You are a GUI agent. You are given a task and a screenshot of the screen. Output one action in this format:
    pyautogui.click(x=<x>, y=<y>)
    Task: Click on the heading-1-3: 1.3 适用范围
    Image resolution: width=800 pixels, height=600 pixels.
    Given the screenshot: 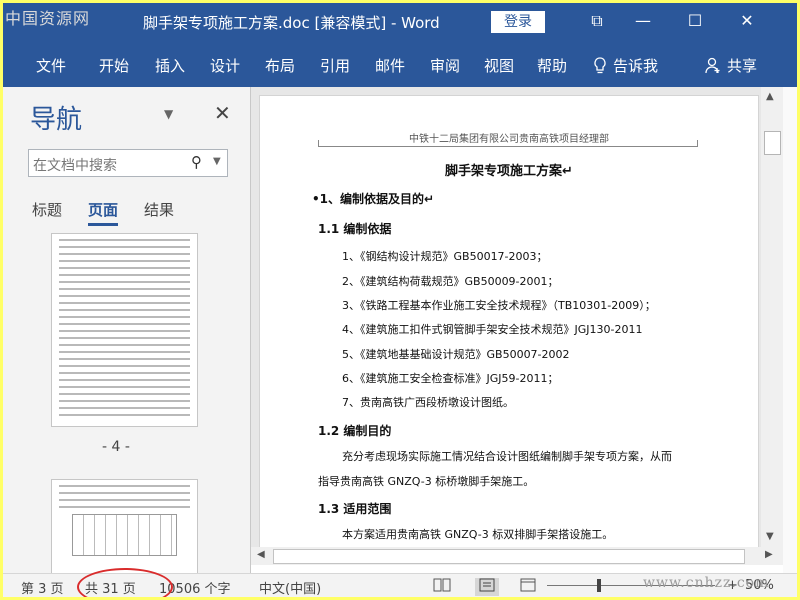 What is the action you would take?
    pyautogui.click(x=355, y=509)
    